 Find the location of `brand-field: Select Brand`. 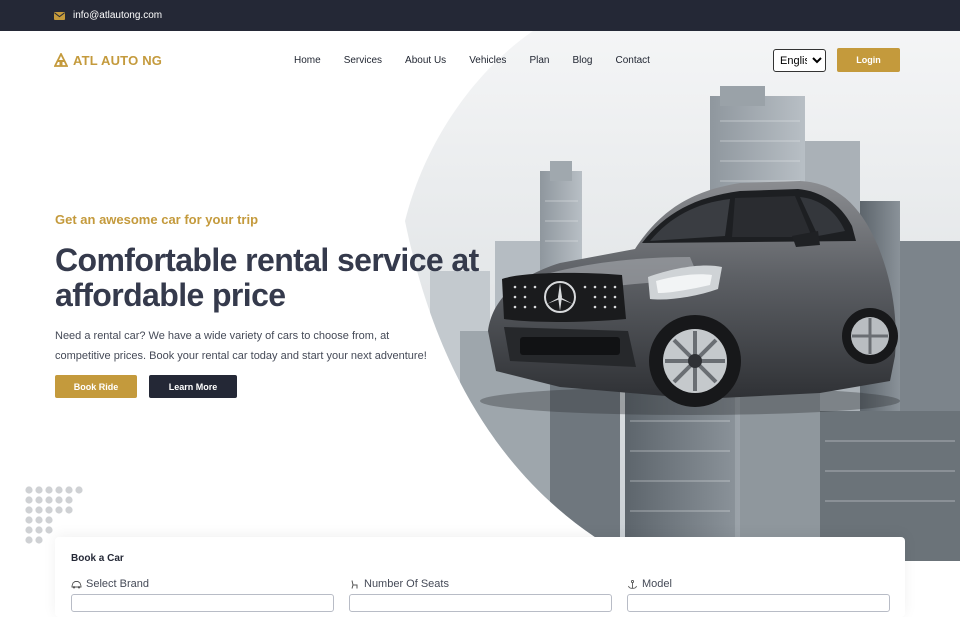

brand-field: Select Brand is located at coordinates (202, 595).